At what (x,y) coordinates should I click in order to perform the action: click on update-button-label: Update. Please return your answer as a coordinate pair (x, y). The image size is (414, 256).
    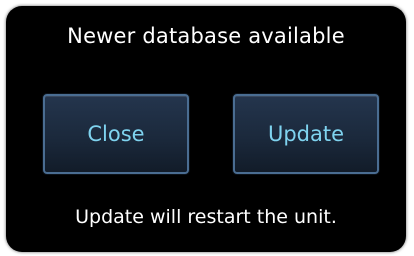
    Looking at the image, I should click on (306, 134).